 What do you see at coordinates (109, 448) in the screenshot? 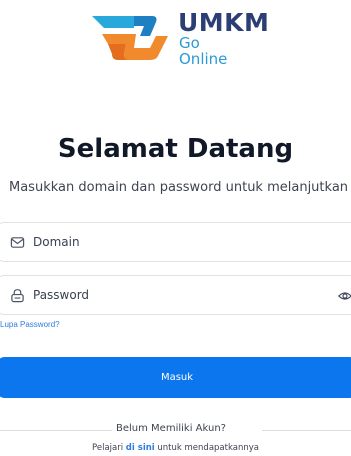
I see `register-prefix: Pelajari` at bounding box center [109, 448].